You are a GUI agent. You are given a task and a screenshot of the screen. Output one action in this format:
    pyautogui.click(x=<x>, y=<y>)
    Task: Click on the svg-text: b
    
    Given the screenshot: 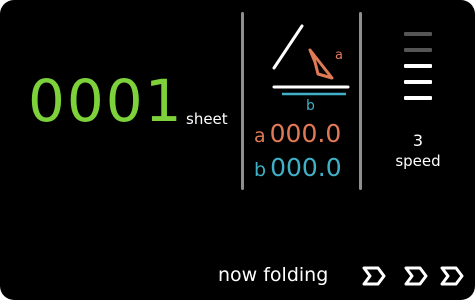 What is the action you would take?
    pyautogui.click(x=310, y=105)
    